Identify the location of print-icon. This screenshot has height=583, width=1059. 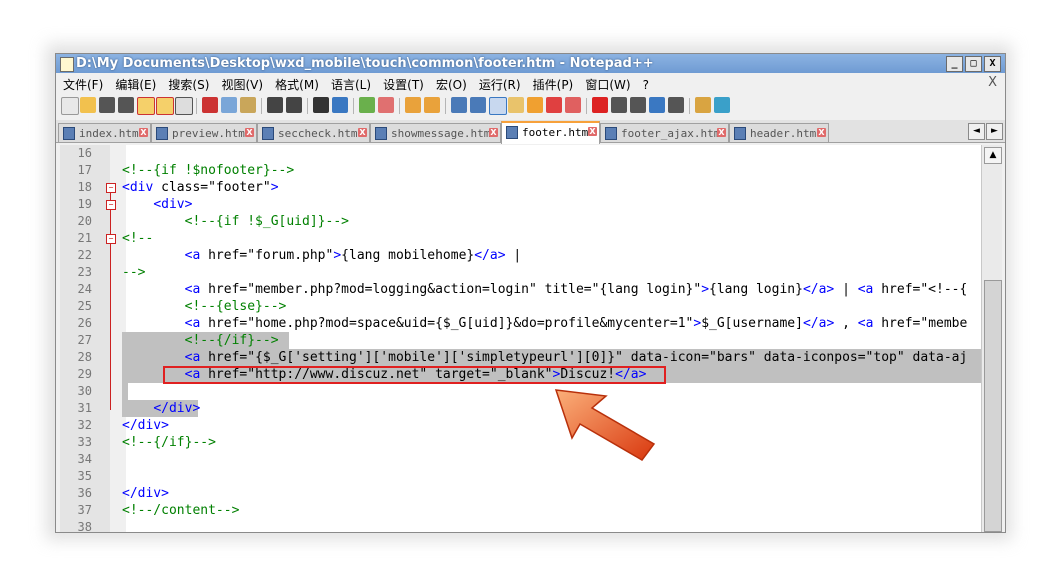
(184, 106).